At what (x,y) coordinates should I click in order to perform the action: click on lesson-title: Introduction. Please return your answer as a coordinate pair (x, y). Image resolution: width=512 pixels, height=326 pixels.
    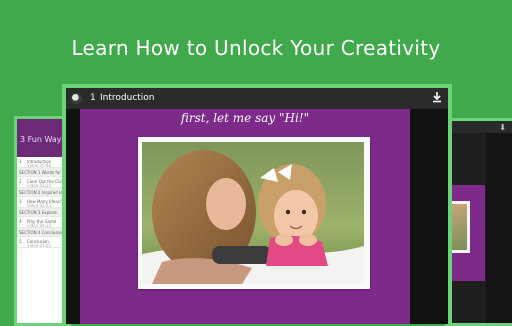
    Looking at the image, I should click on (127, 98).